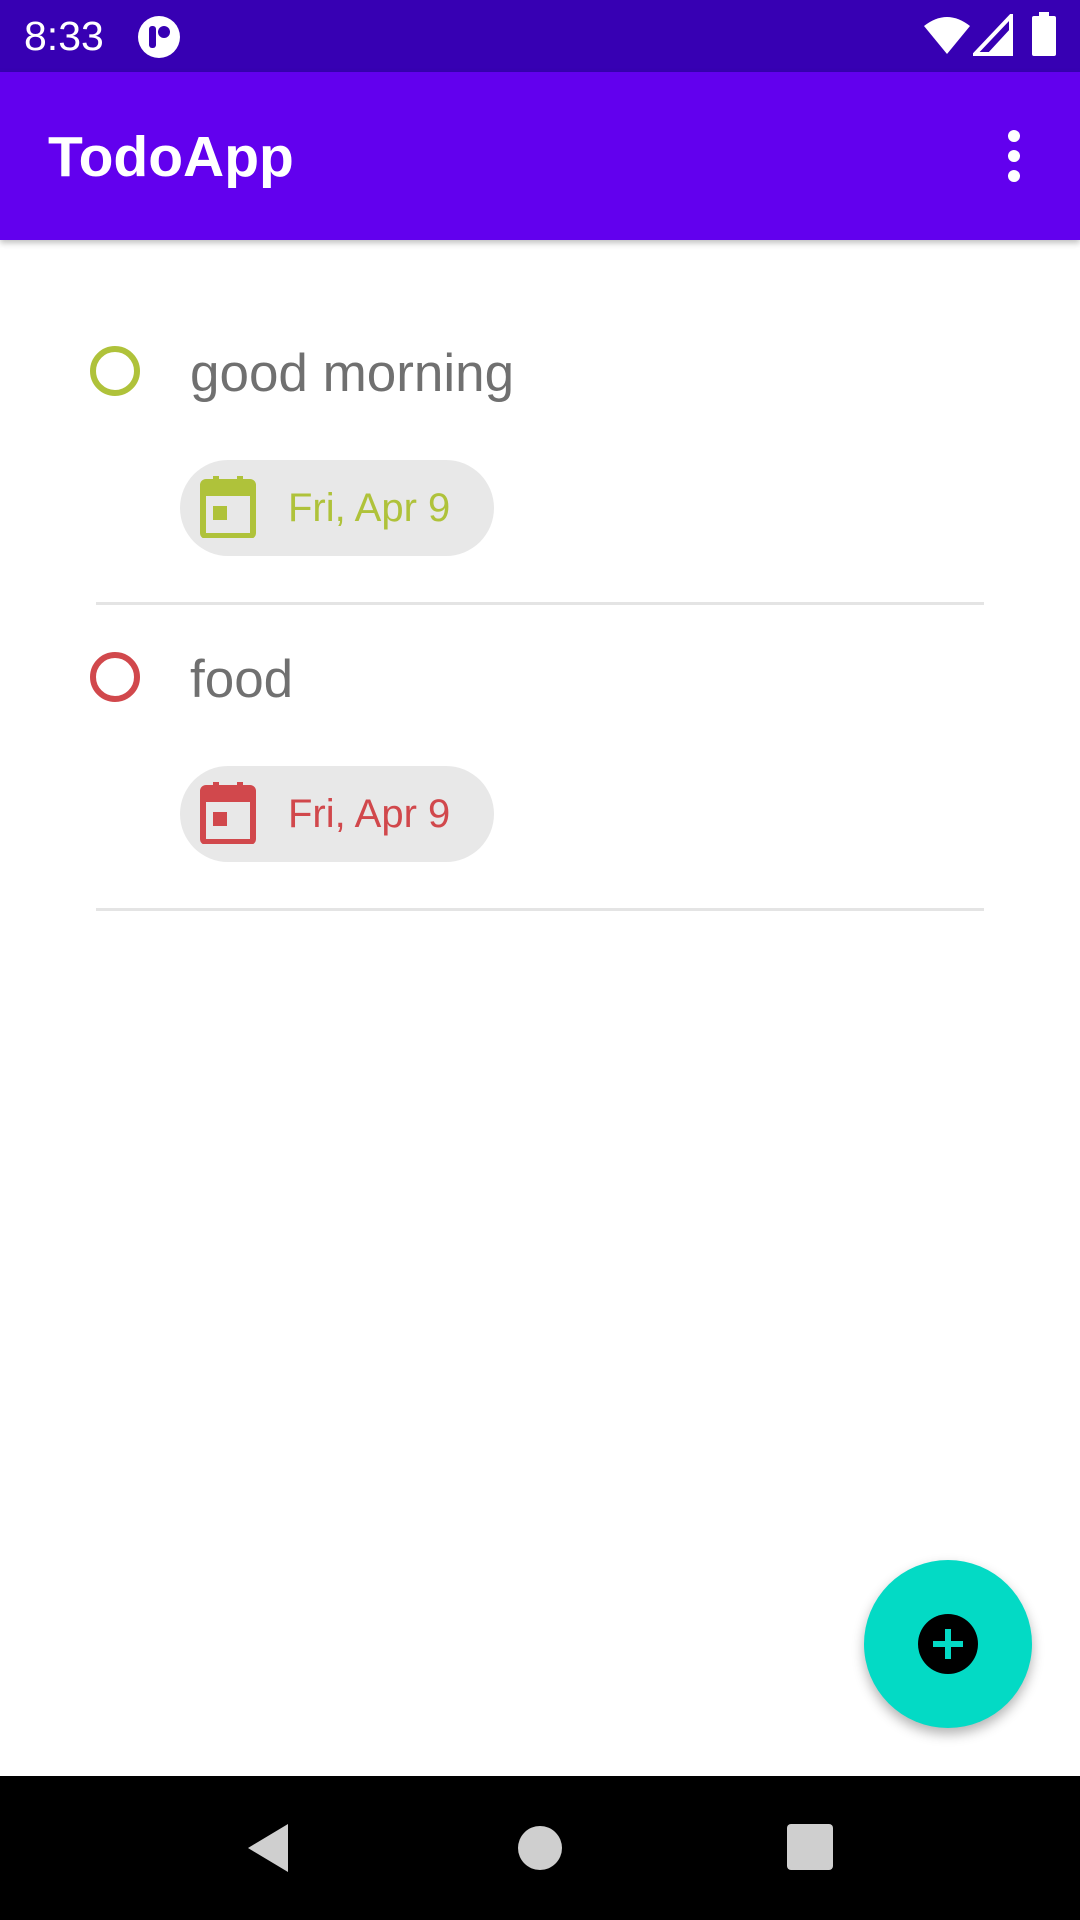 This screenshot has height=1920, width=1080. What do you see at coordinates (993, 35) in the screenshot?
I see `signal-icon` at bounding box center [993, 35].